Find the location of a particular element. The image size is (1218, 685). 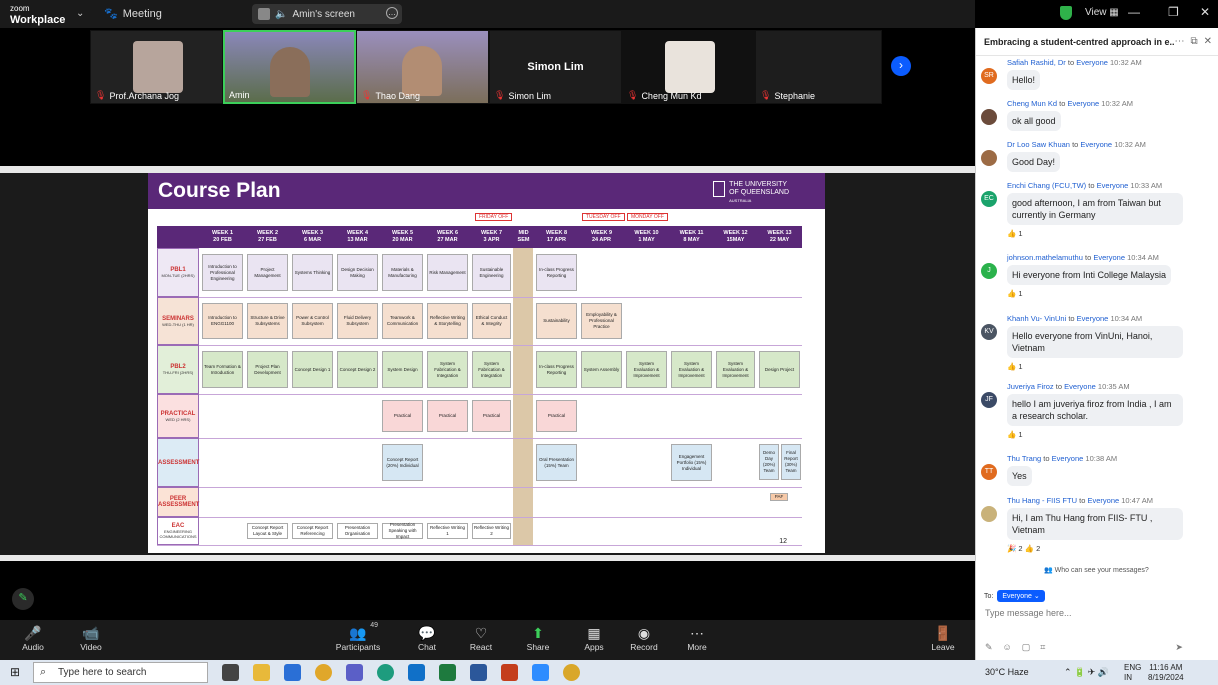

mail-icon is located at coordinates (292, 672).